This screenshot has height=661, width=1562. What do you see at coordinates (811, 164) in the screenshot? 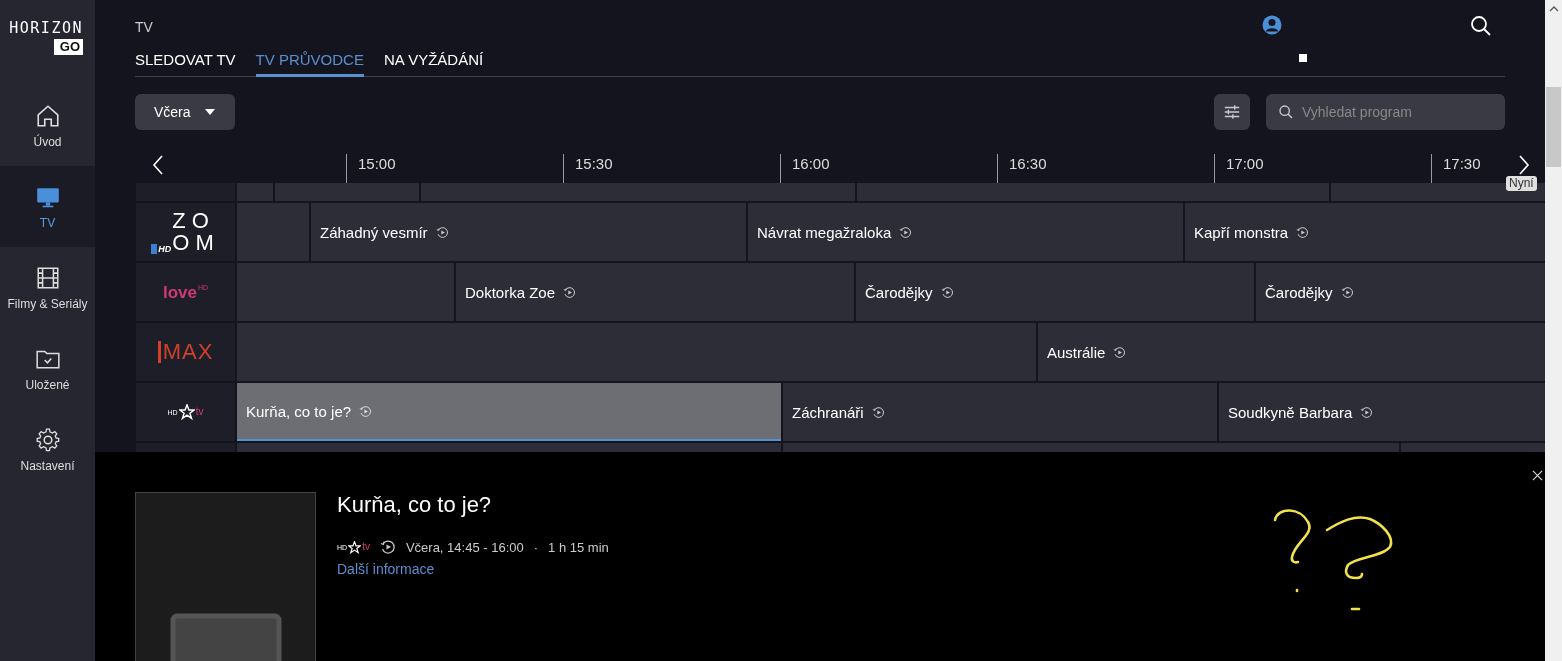
I see `time-label: 16:00` at bounding box center [811, 164].